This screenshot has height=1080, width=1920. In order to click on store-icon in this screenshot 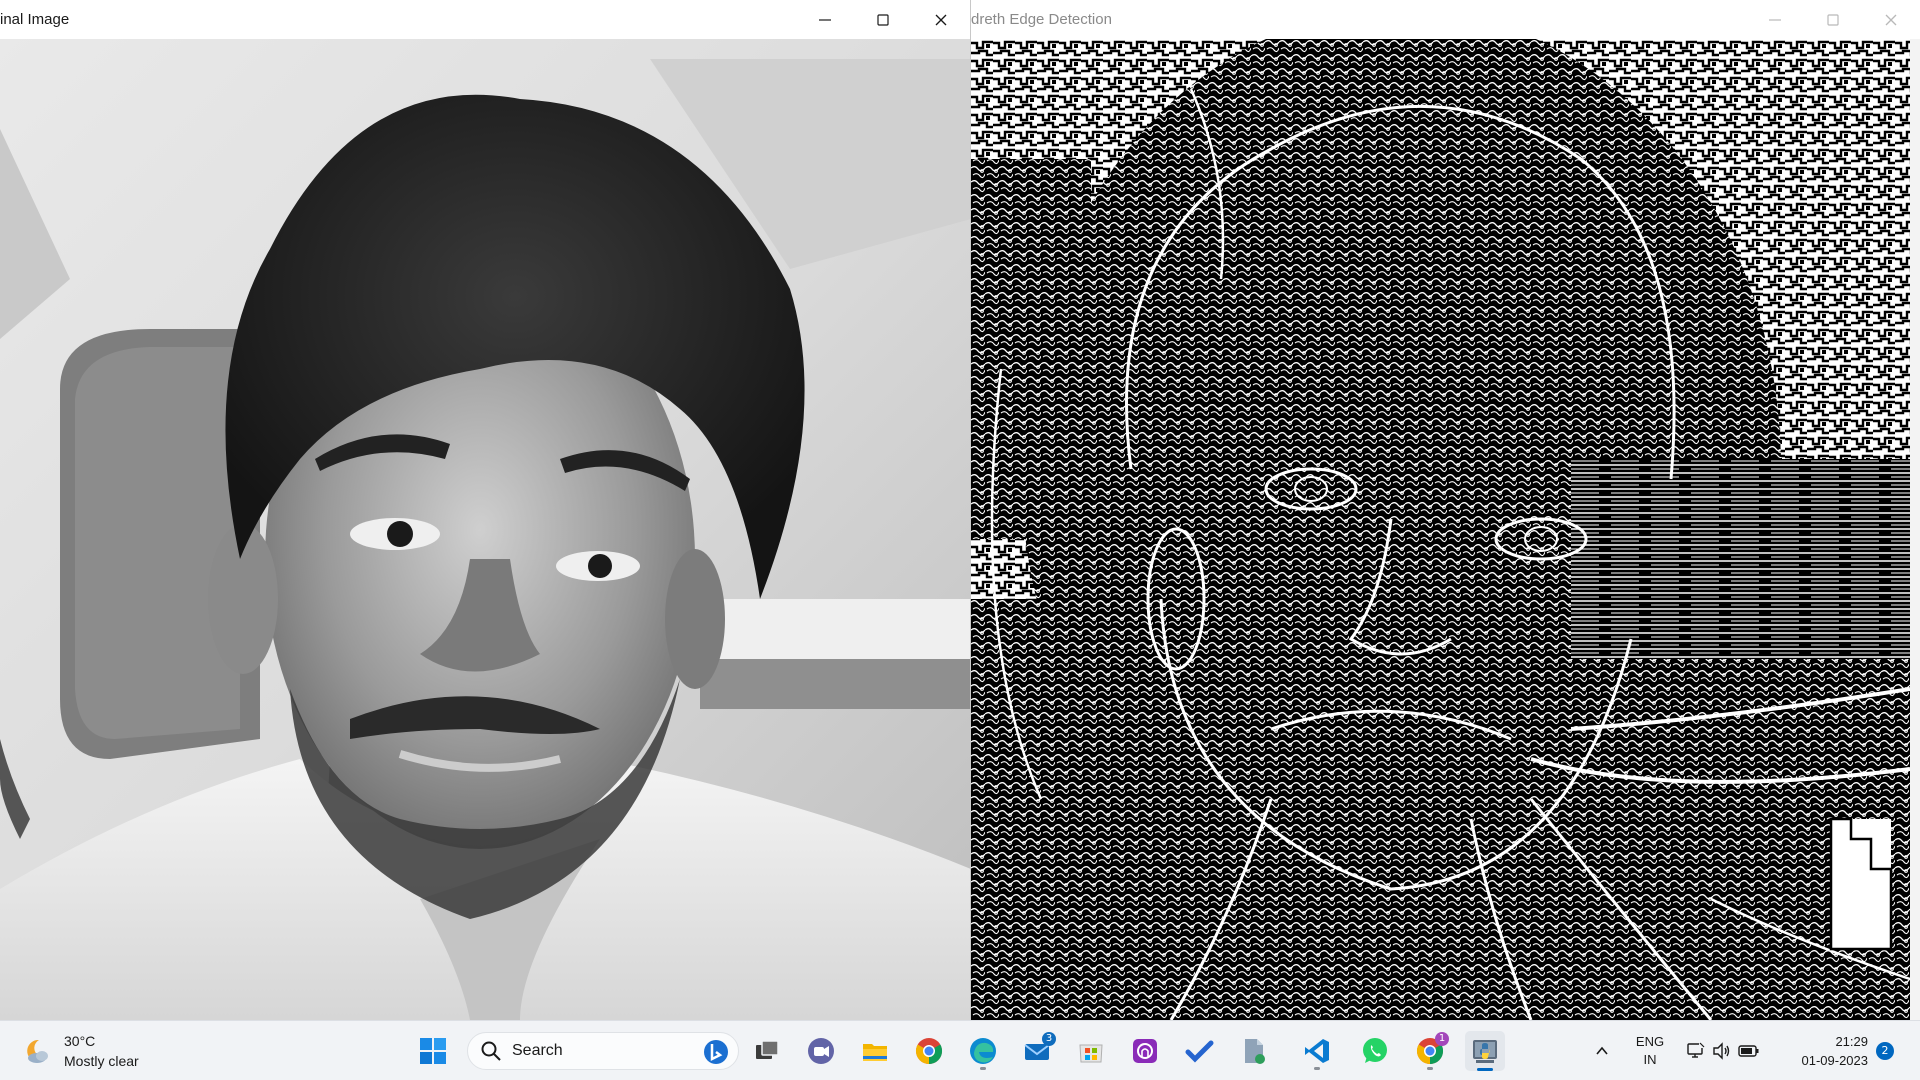, I will do `click(1091, 1053)`.